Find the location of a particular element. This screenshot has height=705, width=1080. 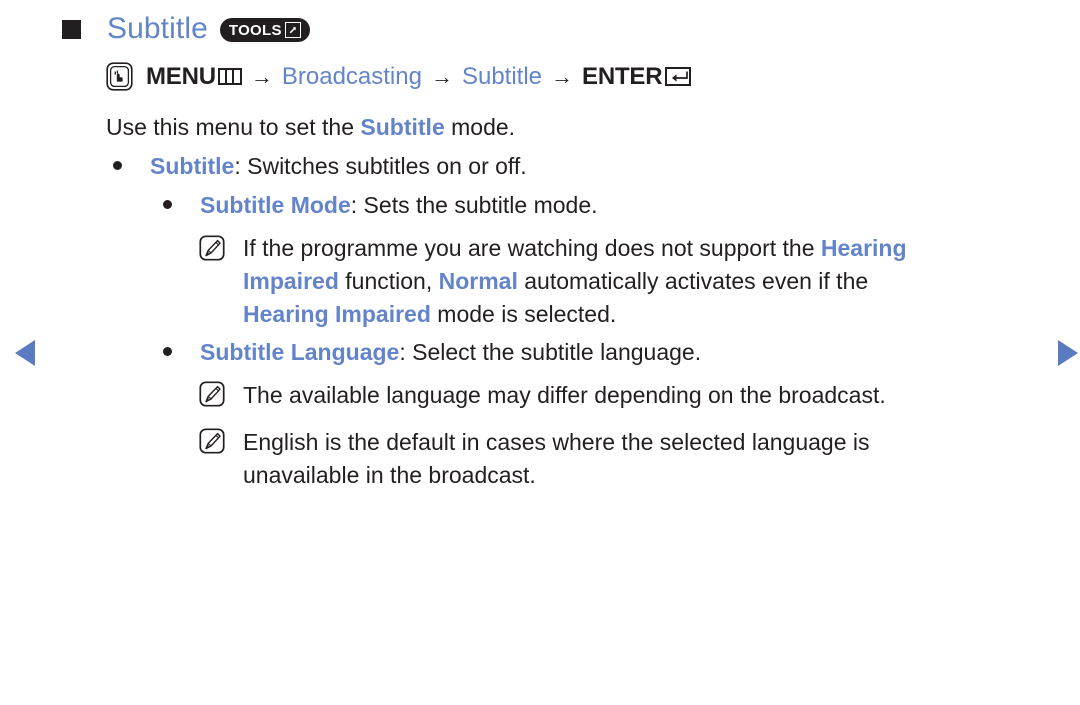

note1-line2-b: function, is located at coordinates (388, 281).